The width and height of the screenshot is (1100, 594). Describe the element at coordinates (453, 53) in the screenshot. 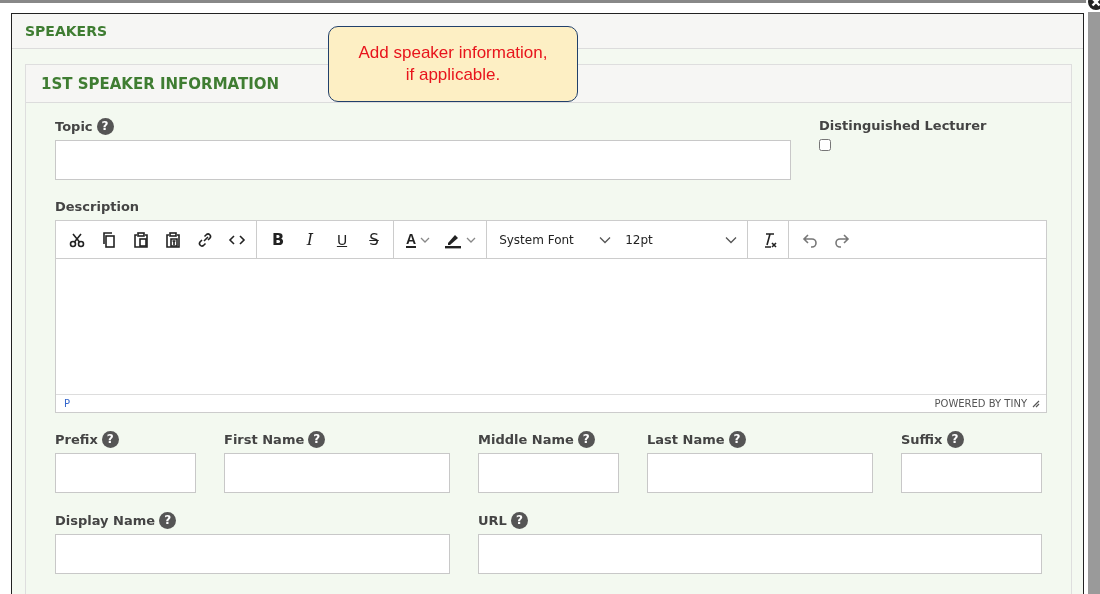

I see `callout-text: Add speaker information,` at that location.